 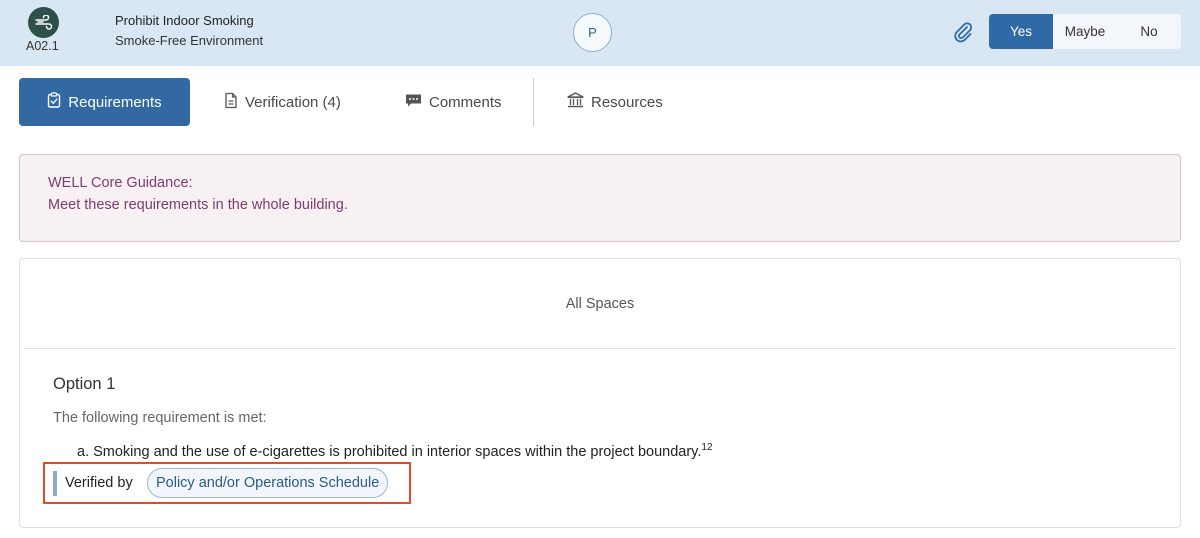 What do you see at coordinates (600, 303) in the screenshot?
I see `scope-label: All Spaces` at bounding box center [600, 303].